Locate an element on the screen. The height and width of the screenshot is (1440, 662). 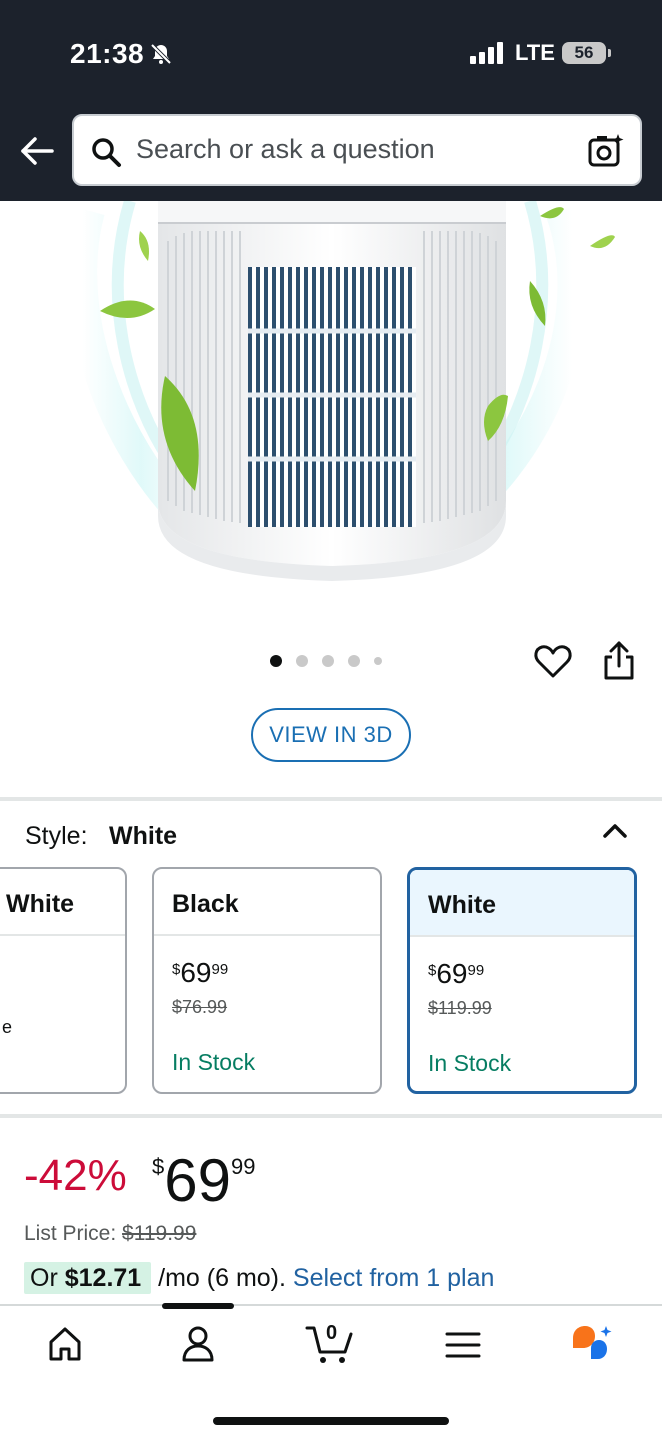
cart-count: 0 is located at coordinates (332, 1333).